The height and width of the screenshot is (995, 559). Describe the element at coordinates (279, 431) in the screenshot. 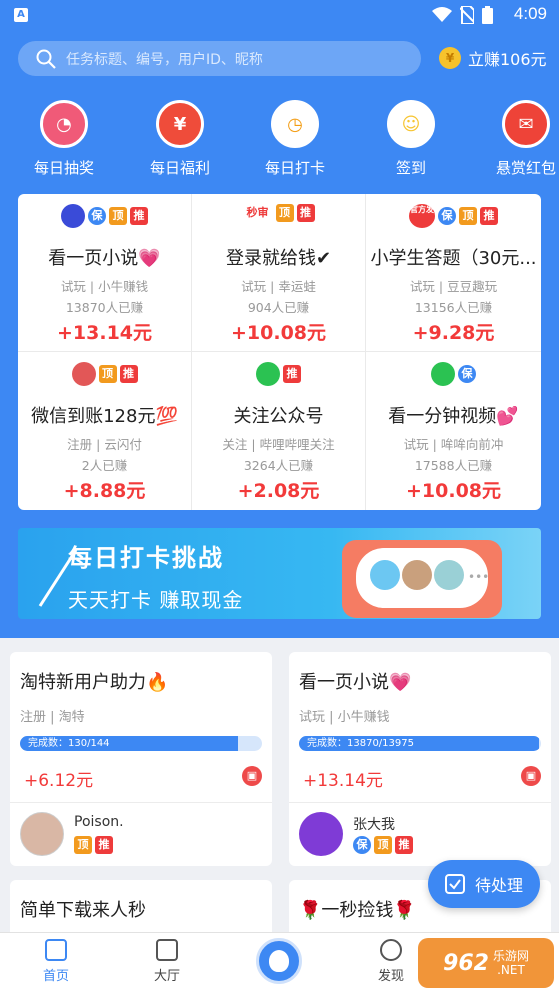

I see `grid-task-item: 推 关注公众号 关注 | 哔哩哔哩关注 3264人已赚 +2.08元` at that location.